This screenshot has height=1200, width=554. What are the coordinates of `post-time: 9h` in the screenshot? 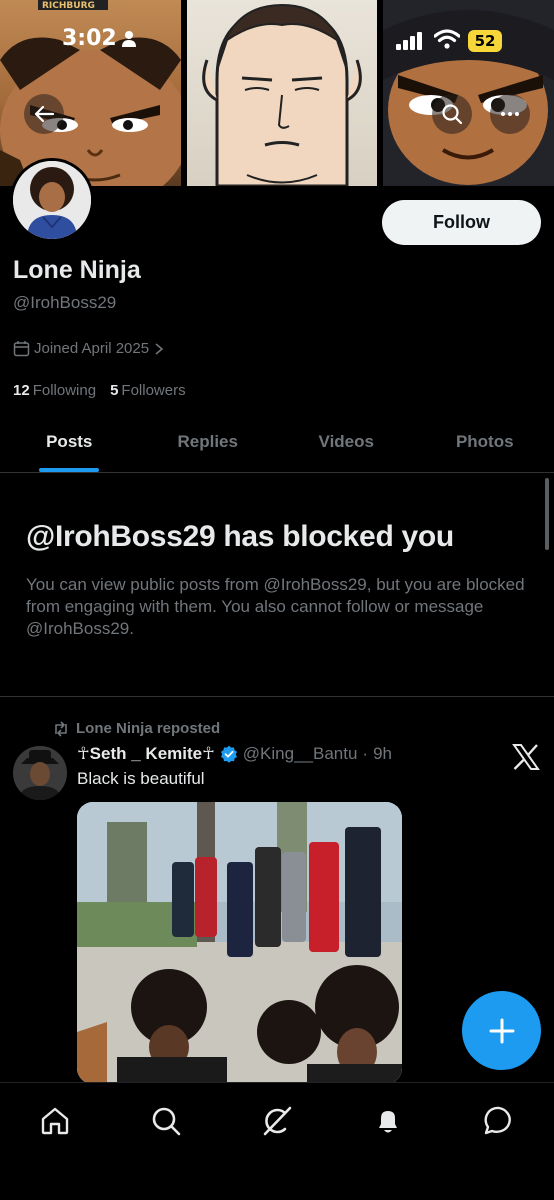 It's located at (383, 753).